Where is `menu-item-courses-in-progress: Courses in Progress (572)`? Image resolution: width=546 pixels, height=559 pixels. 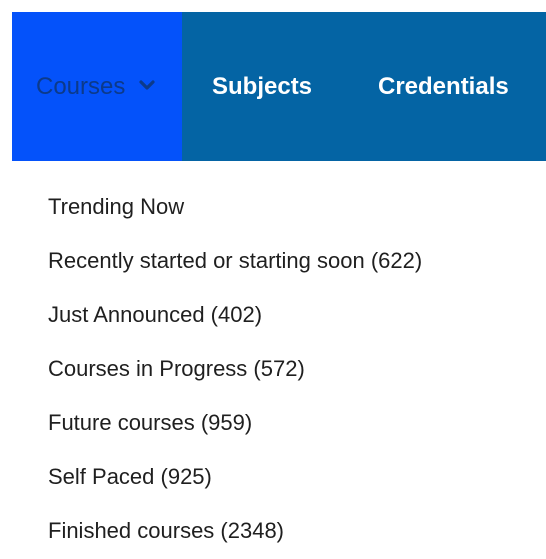
menu-item-courses-in-progress: Courses in Progress (572) is located at coordinates (235, 369).